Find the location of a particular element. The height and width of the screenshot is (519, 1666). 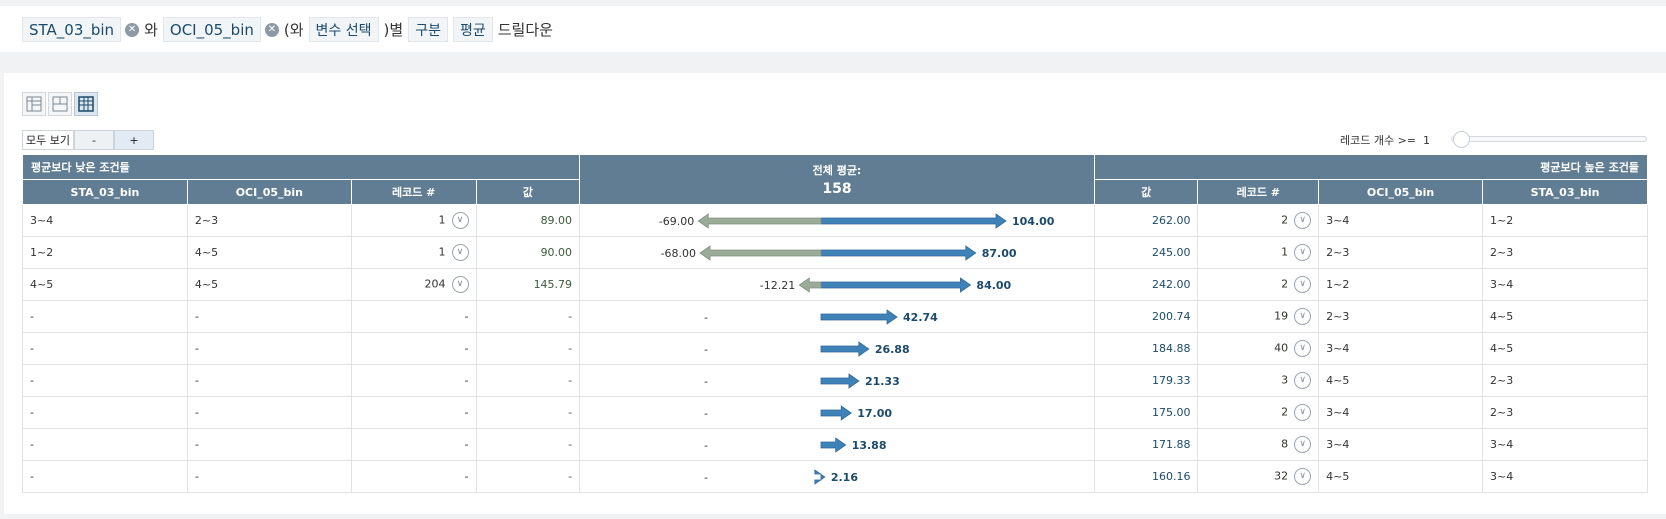

variable-select-button: 변수 선택 is located at coordinates (343, 29).